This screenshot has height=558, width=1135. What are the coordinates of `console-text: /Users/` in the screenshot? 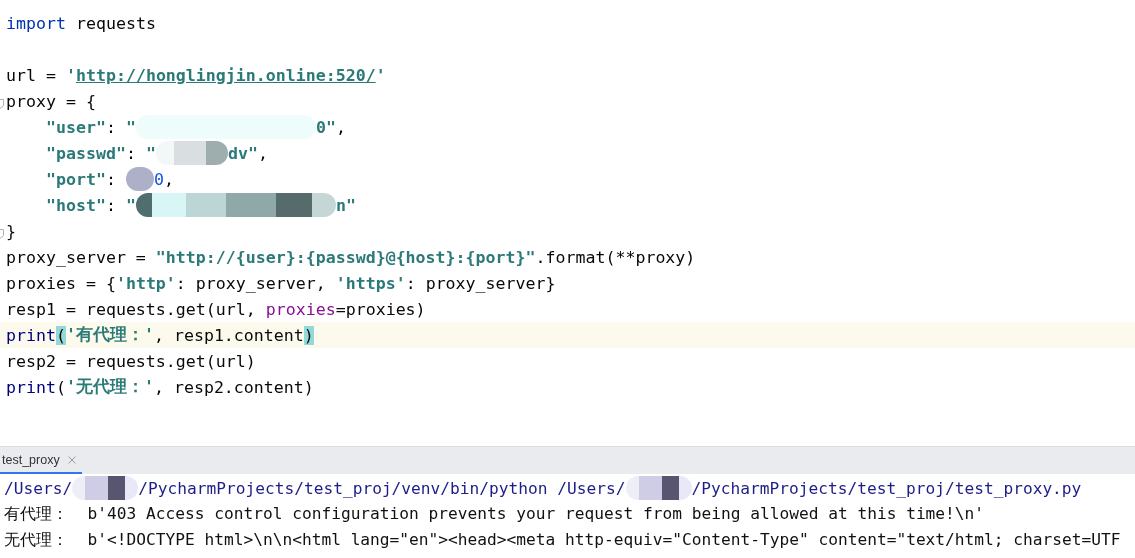 It's located at (38, 488).